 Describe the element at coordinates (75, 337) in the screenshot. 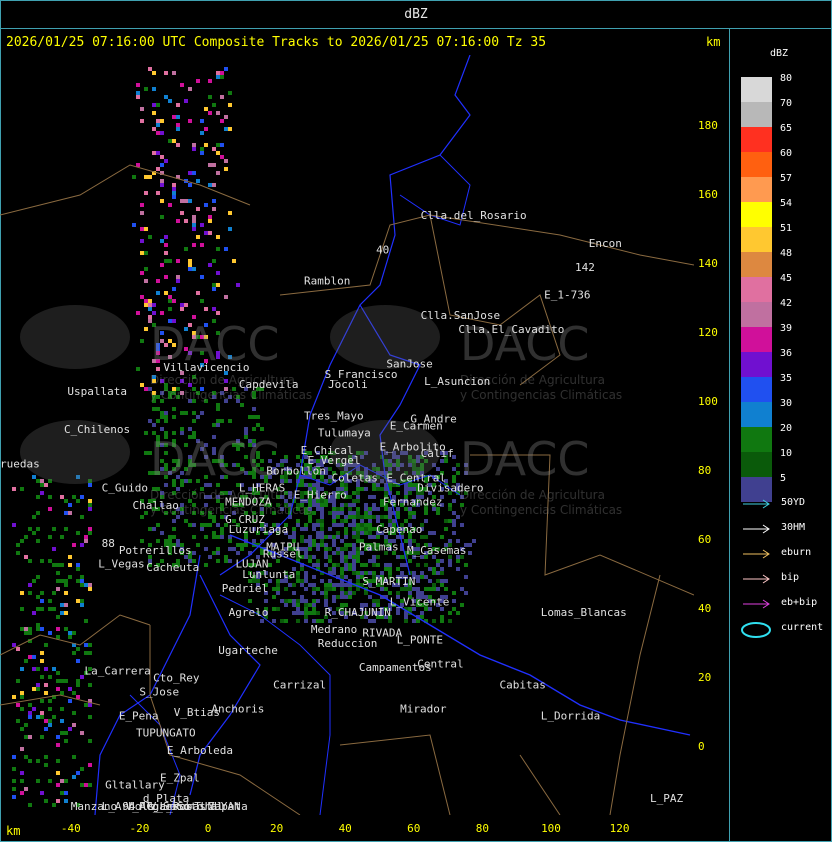

I see `dacc-logo-icon` at that location.